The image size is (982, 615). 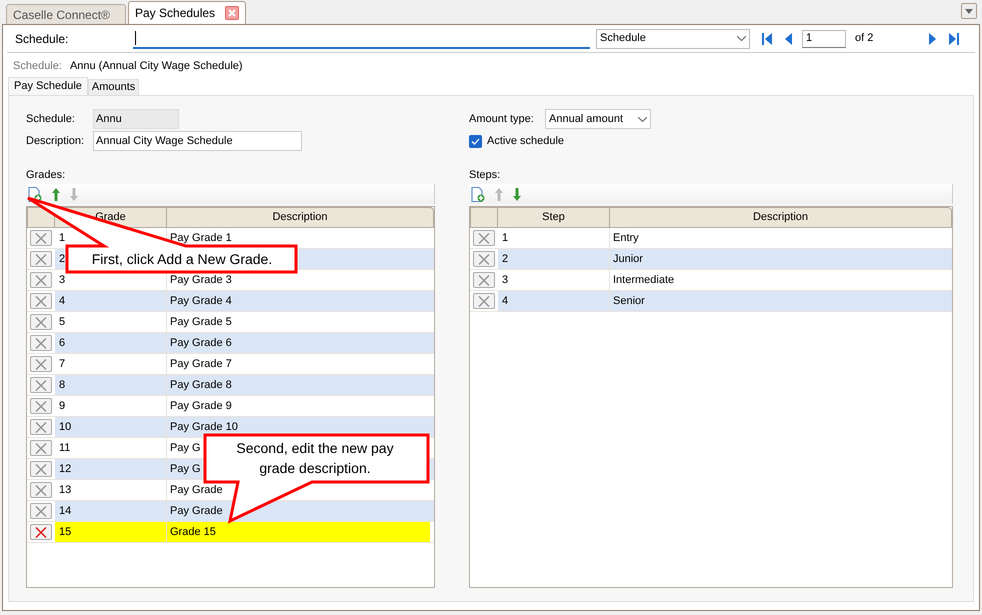 I want to click on close-icon, so click(x=232, y=13).